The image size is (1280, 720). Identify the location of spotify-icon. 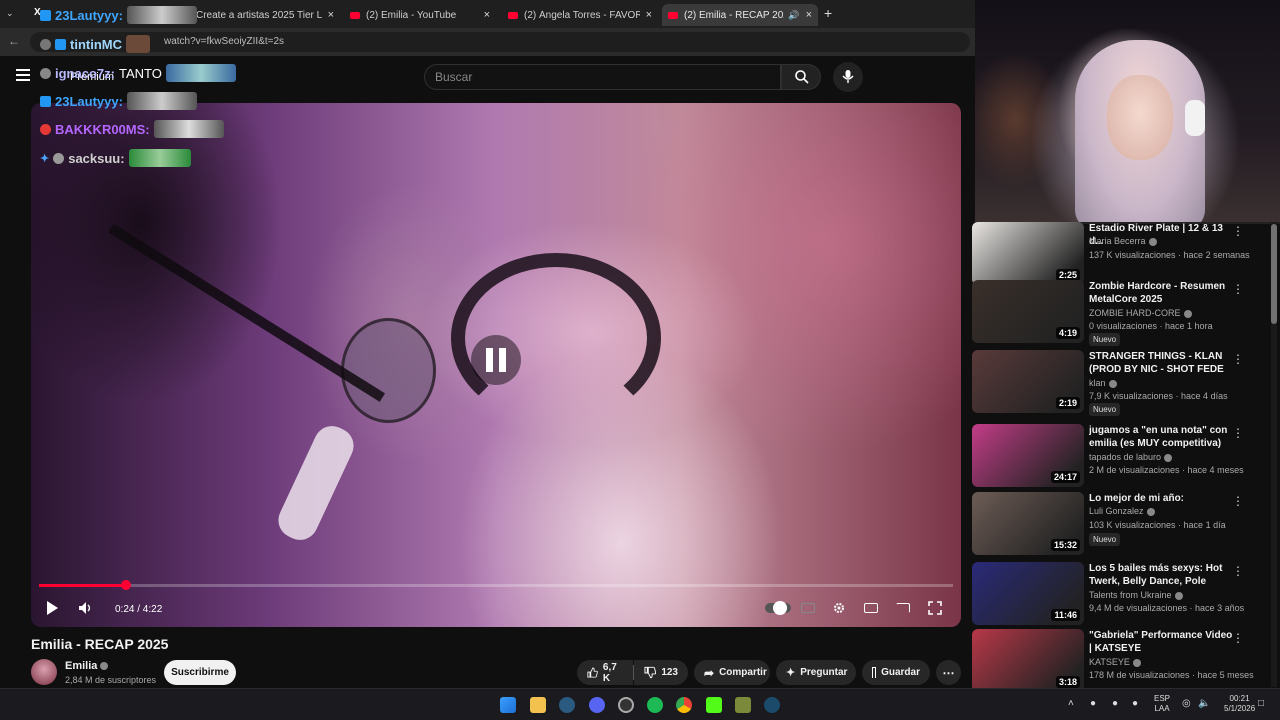
(655, 705).